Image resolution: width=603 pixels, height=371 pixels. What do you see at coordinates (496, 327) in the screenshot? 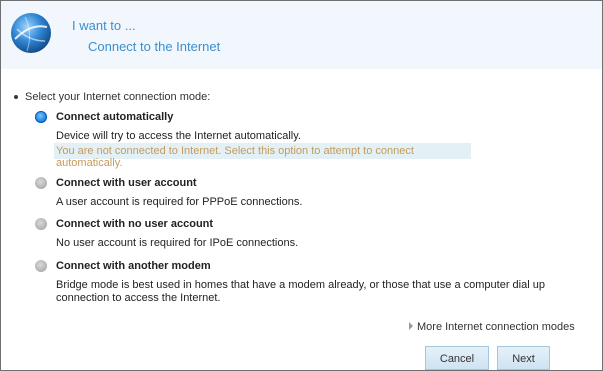
I see `more-modes-label: More Internet connection modes` at bounding box center [496, 327].